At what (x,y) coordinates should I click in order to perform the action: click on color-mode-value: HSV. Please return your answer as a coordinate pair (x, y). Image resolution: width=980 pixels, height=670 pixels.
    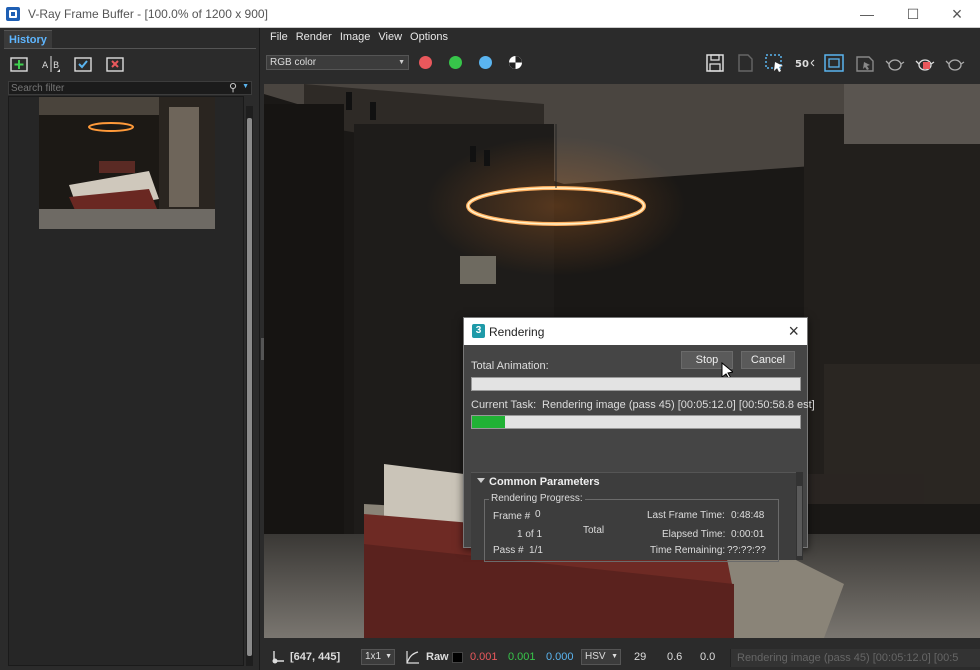
    Looking at the image, I should click on (595, 656).